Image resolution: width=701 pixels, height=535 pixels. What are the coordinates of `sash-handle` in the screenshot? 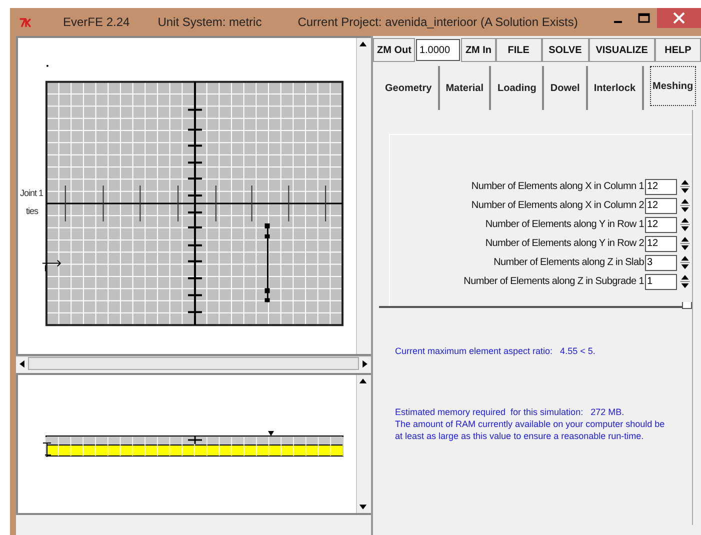 It's located at (687, 305).